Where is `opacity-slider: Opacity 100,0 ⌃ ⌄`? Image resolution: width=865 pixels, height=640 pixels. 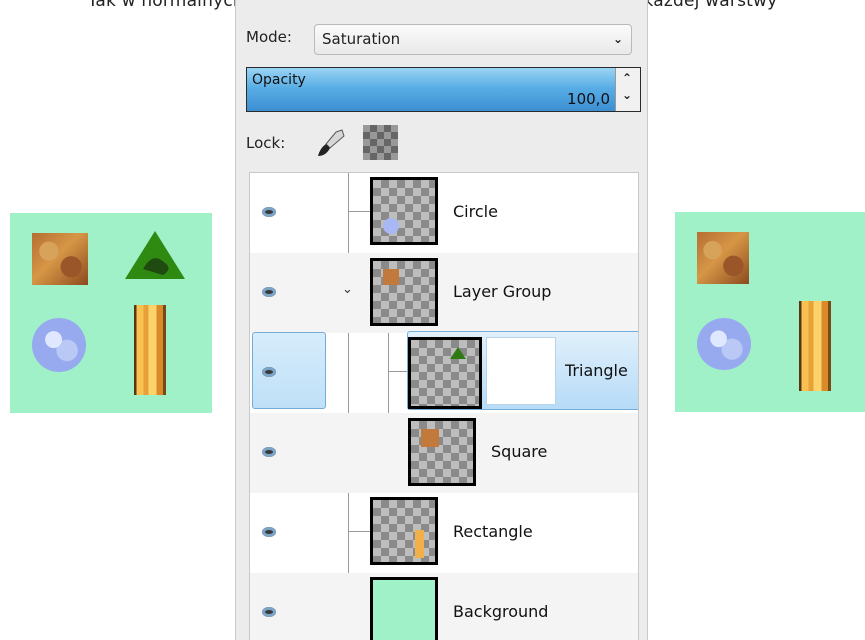 opacity-slider: Opacity 100,0 ⌃ ⌄ is located at coordinates (443, 89).